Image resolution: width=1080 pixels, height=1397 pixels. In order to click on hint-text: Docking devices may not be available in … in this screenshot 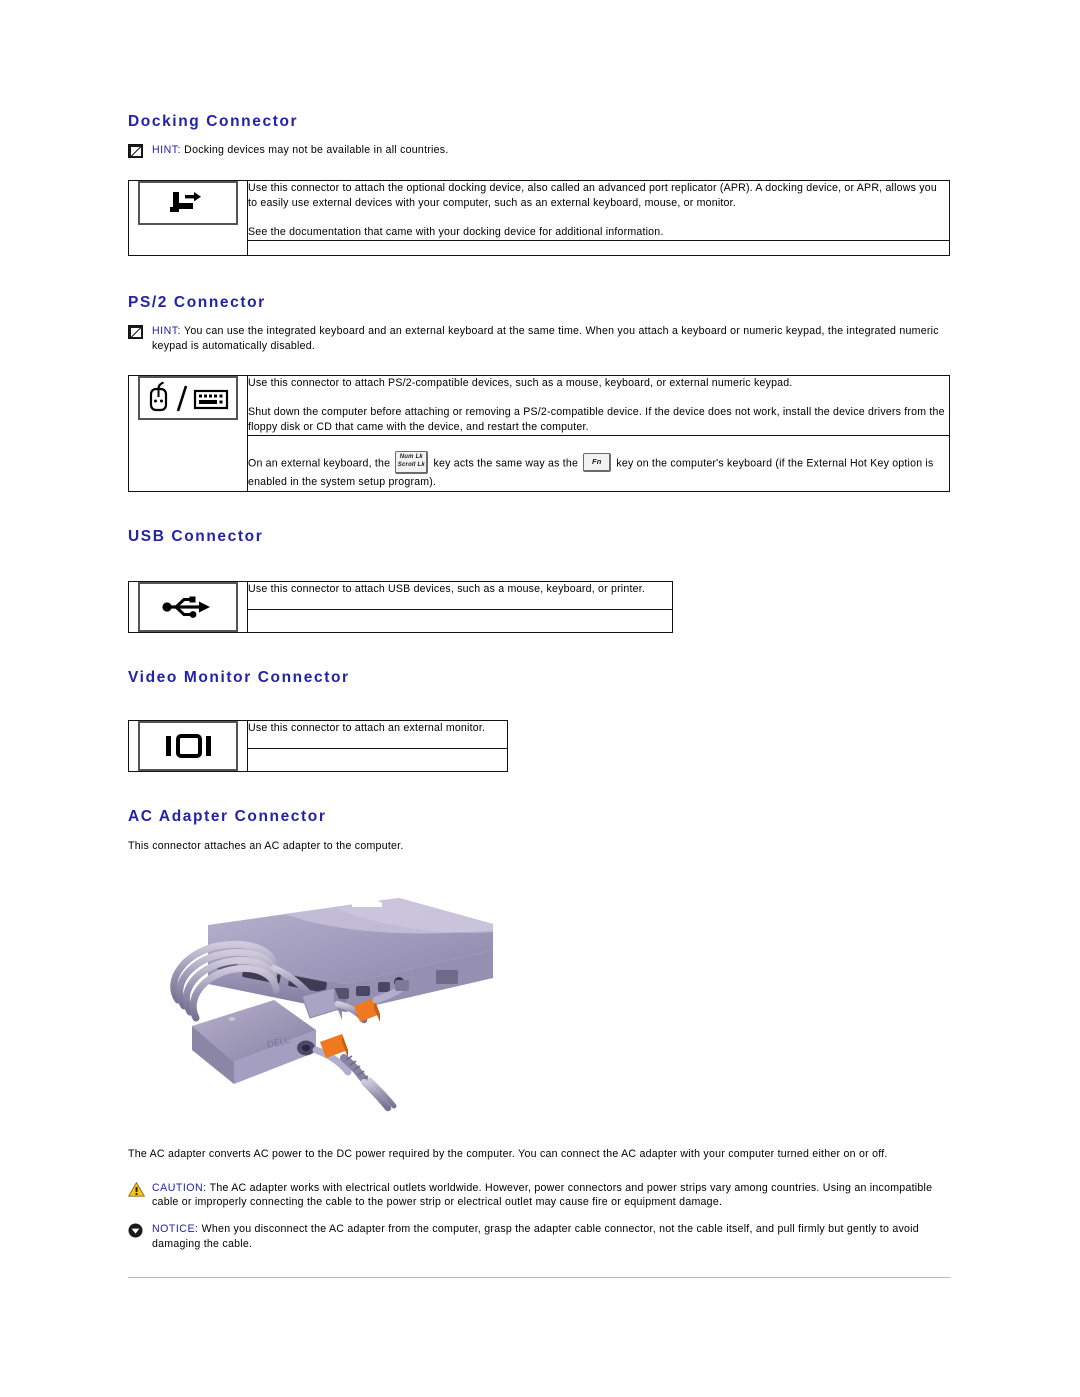, I will do `click(314, 150)`.